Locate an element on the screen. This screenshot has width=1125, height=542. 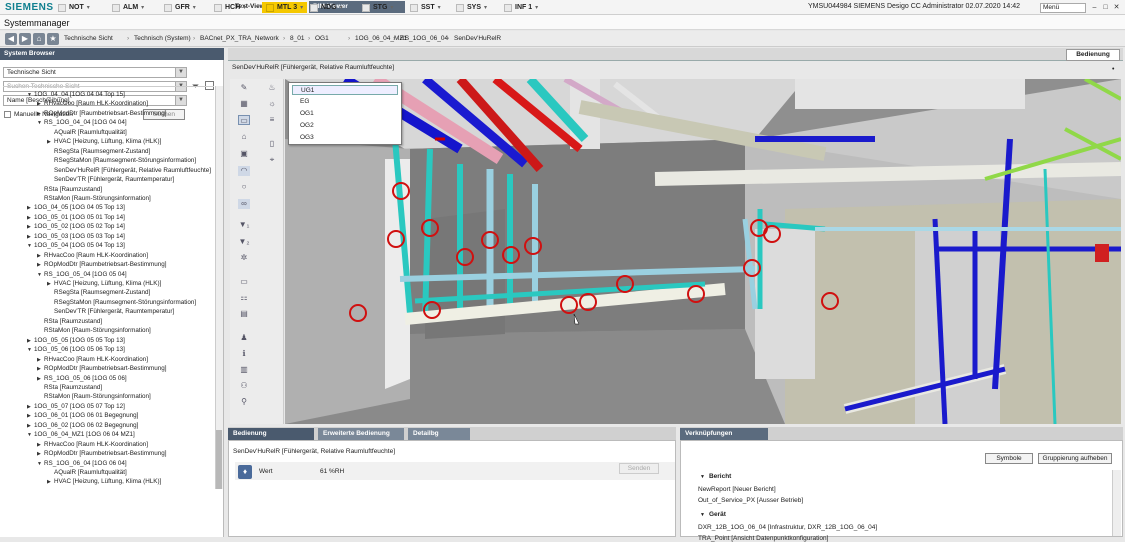
back-icon: ◀ is located at coordinates (11, 39).